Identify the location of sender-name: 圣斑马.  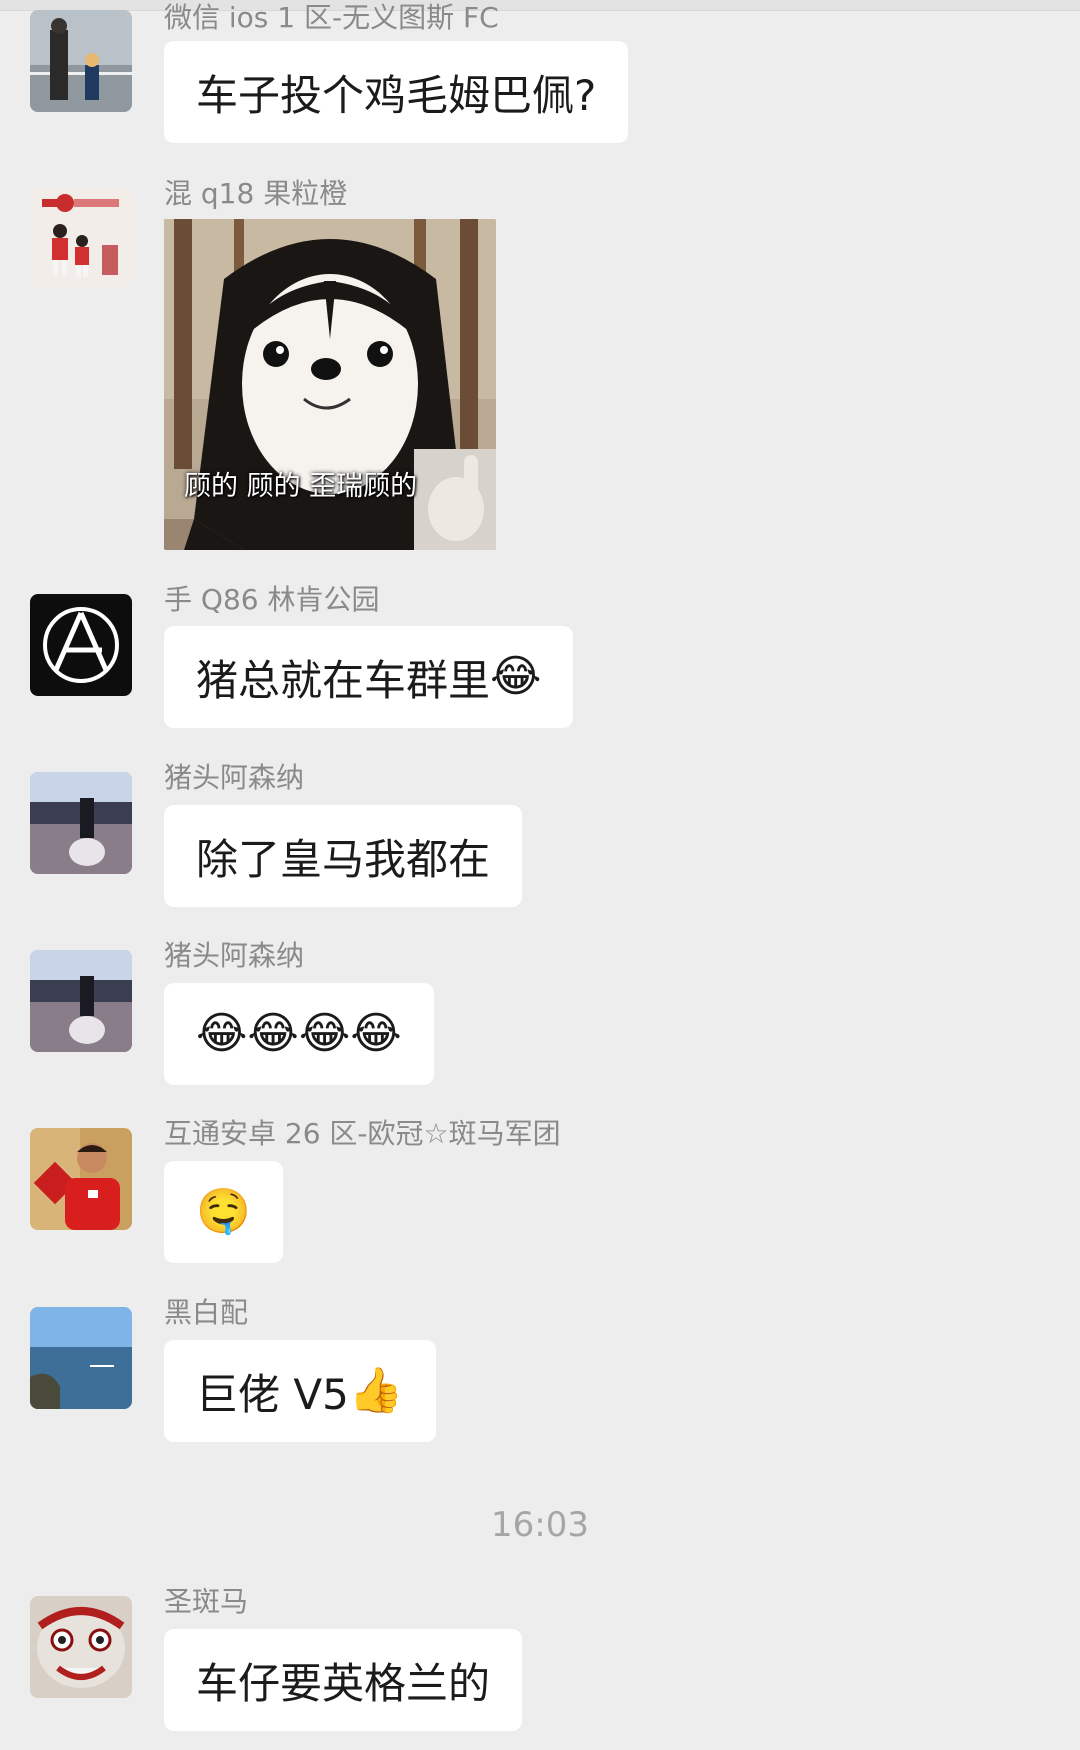
(206, 1601).